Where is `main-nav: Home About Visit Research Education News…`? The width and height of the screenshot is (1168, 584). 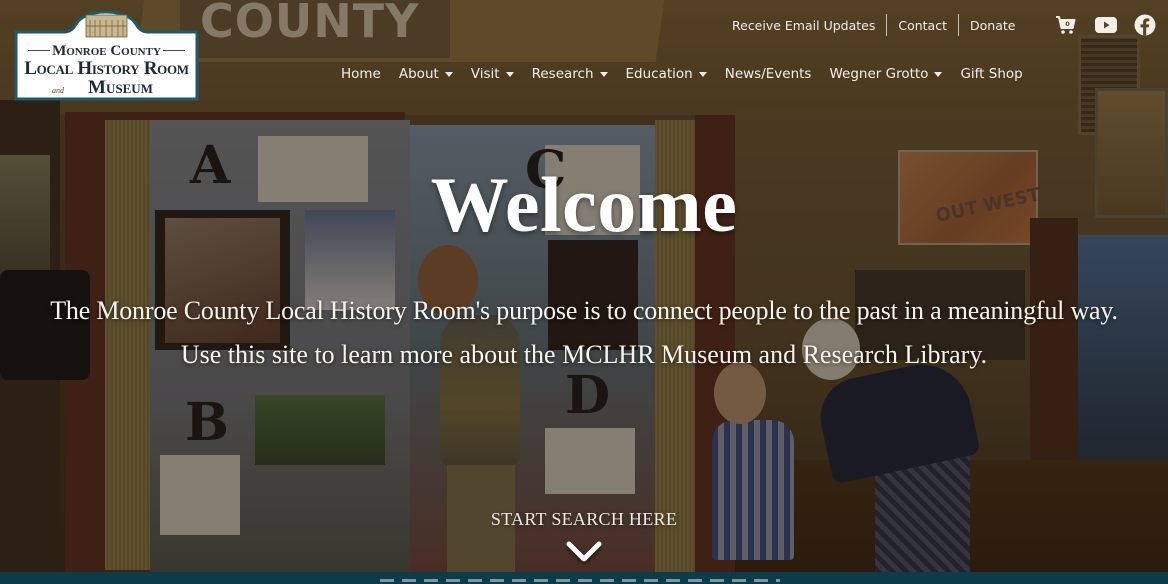
main-nav: Home About Visit Research Education News… is located at coordinates (682, 74).